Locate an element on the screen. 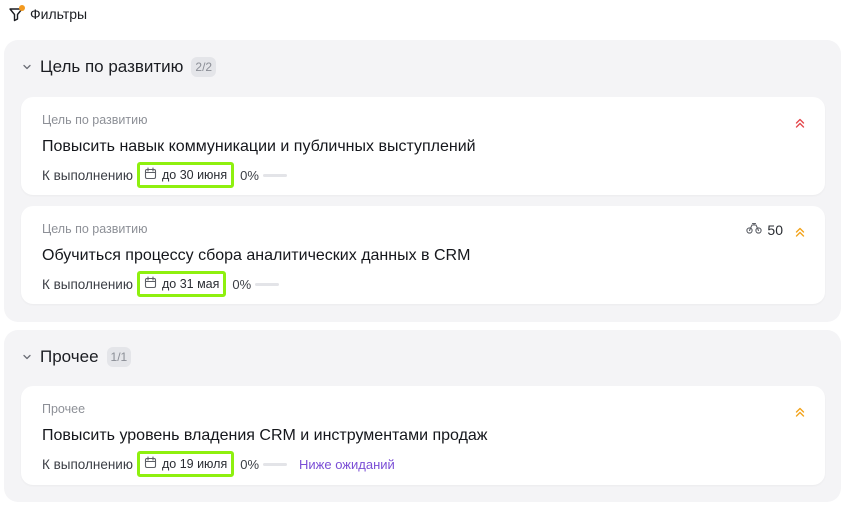  goal-meta: К выполнению до 30 июня 0% is located at coordinates (164, 175).